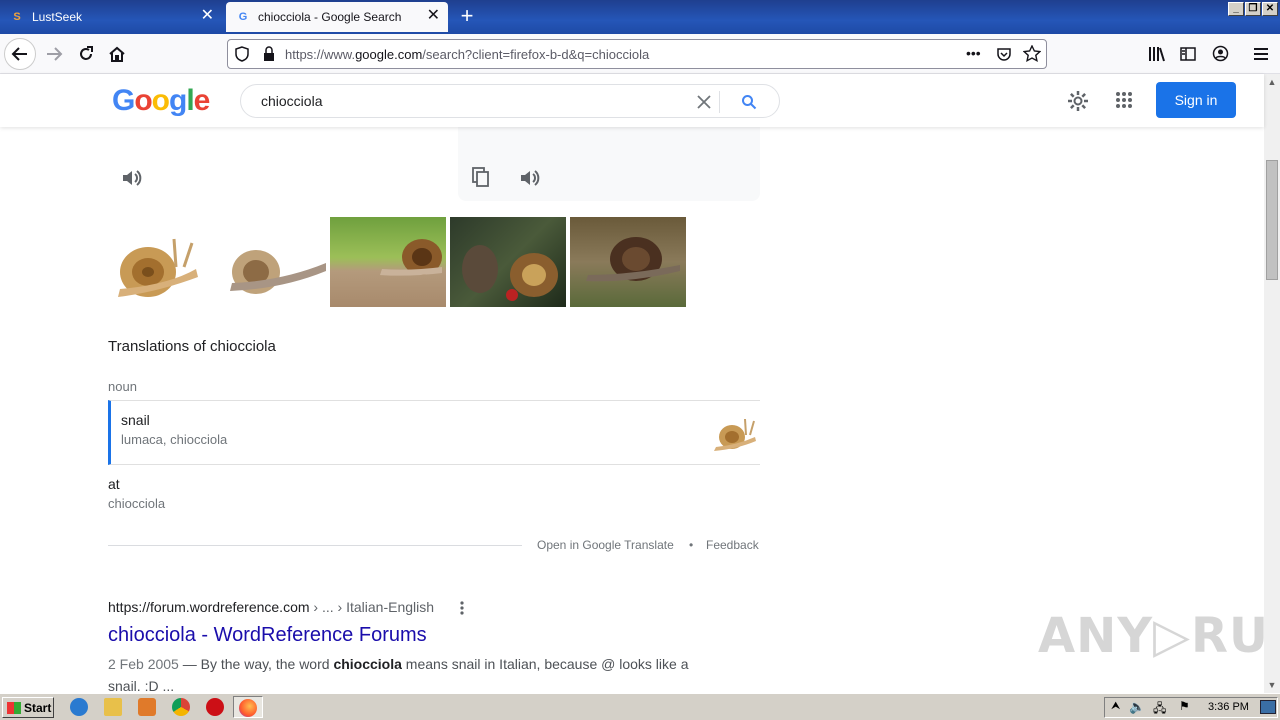 The image size is (1280, 720). Describe the element at coordinates (1272, 82) in the screenshot. I see `scroll-up-icon: ▲` at that location.